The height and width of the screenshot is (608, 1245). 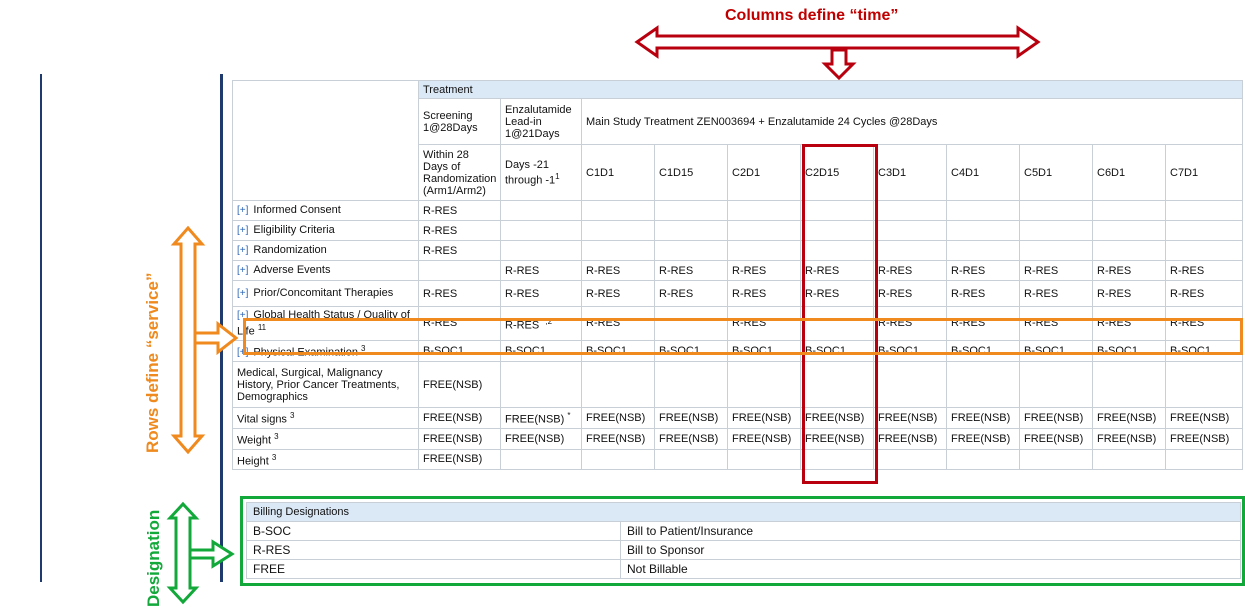 What do you see at coordinates (216, 338) in the screenshot?
I see `rows-right-arrow` at bounding box center [216, 338].